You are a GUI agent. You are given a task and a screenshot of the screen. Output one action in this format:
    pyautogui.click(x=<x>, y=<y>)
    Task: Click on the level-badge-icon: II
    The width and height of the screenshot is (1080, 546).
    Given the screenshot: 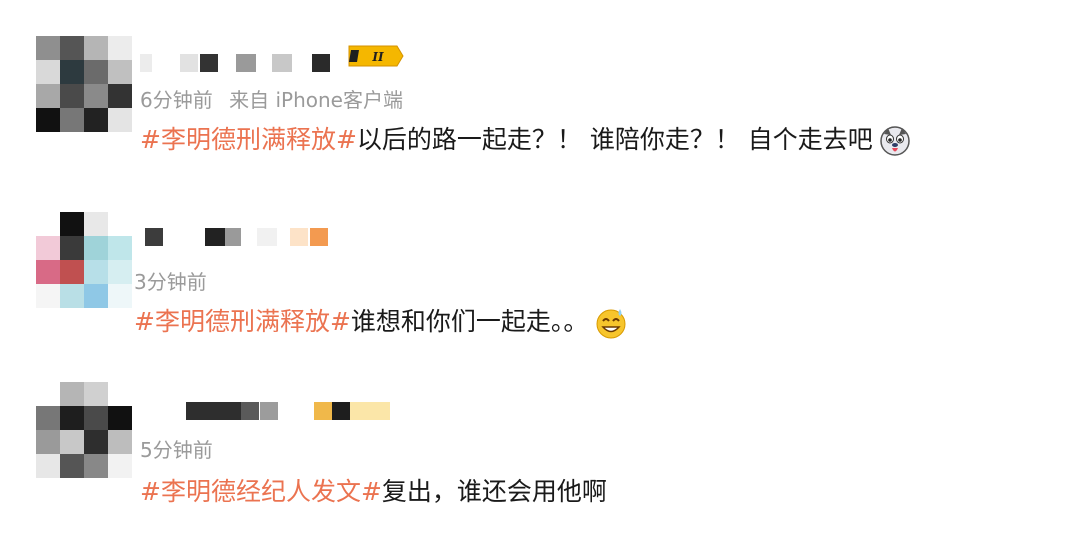 What is the action you would take?
    pyautogui.click(x=376, y=56)
    